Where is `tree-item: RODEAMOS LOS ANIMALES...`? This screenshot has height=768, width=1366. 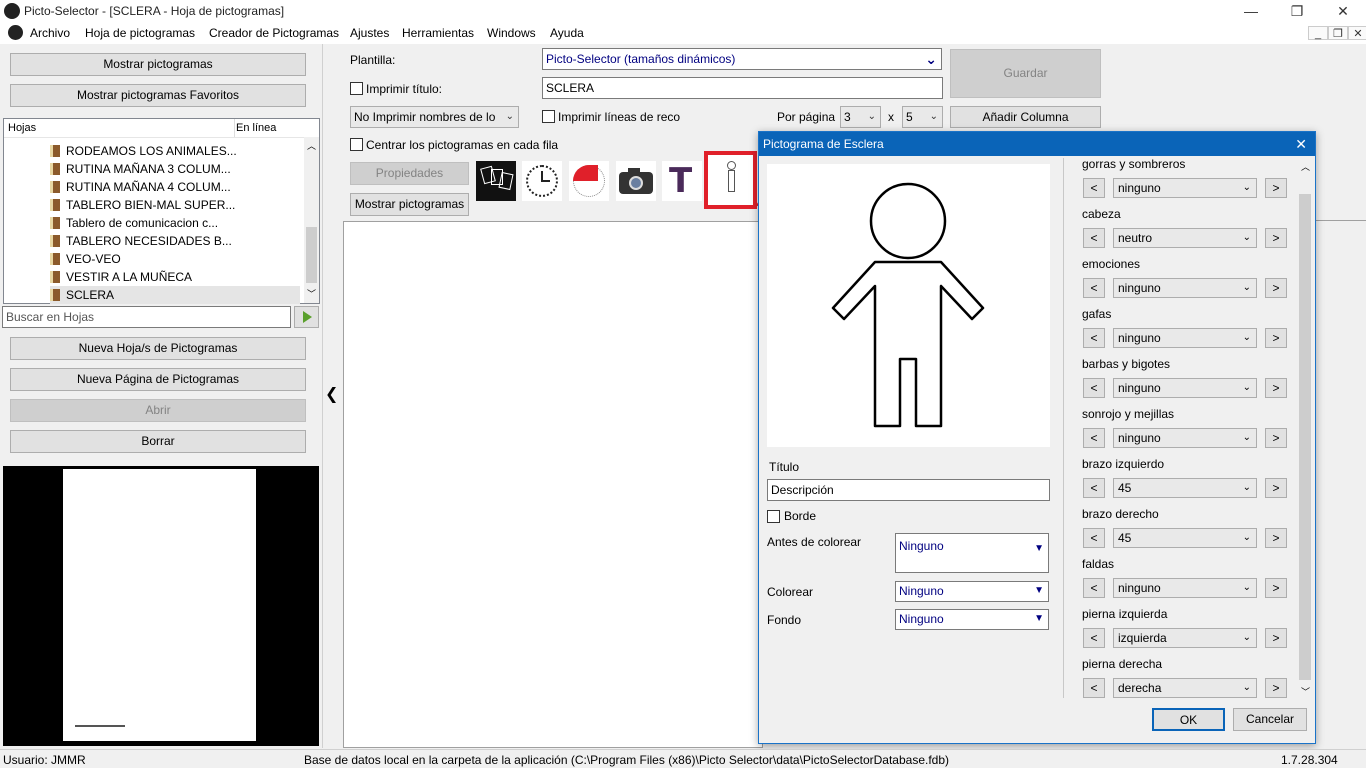
tree-item: RODEAMOS LOS ANIMALES... is located at coordinates (175, 151).